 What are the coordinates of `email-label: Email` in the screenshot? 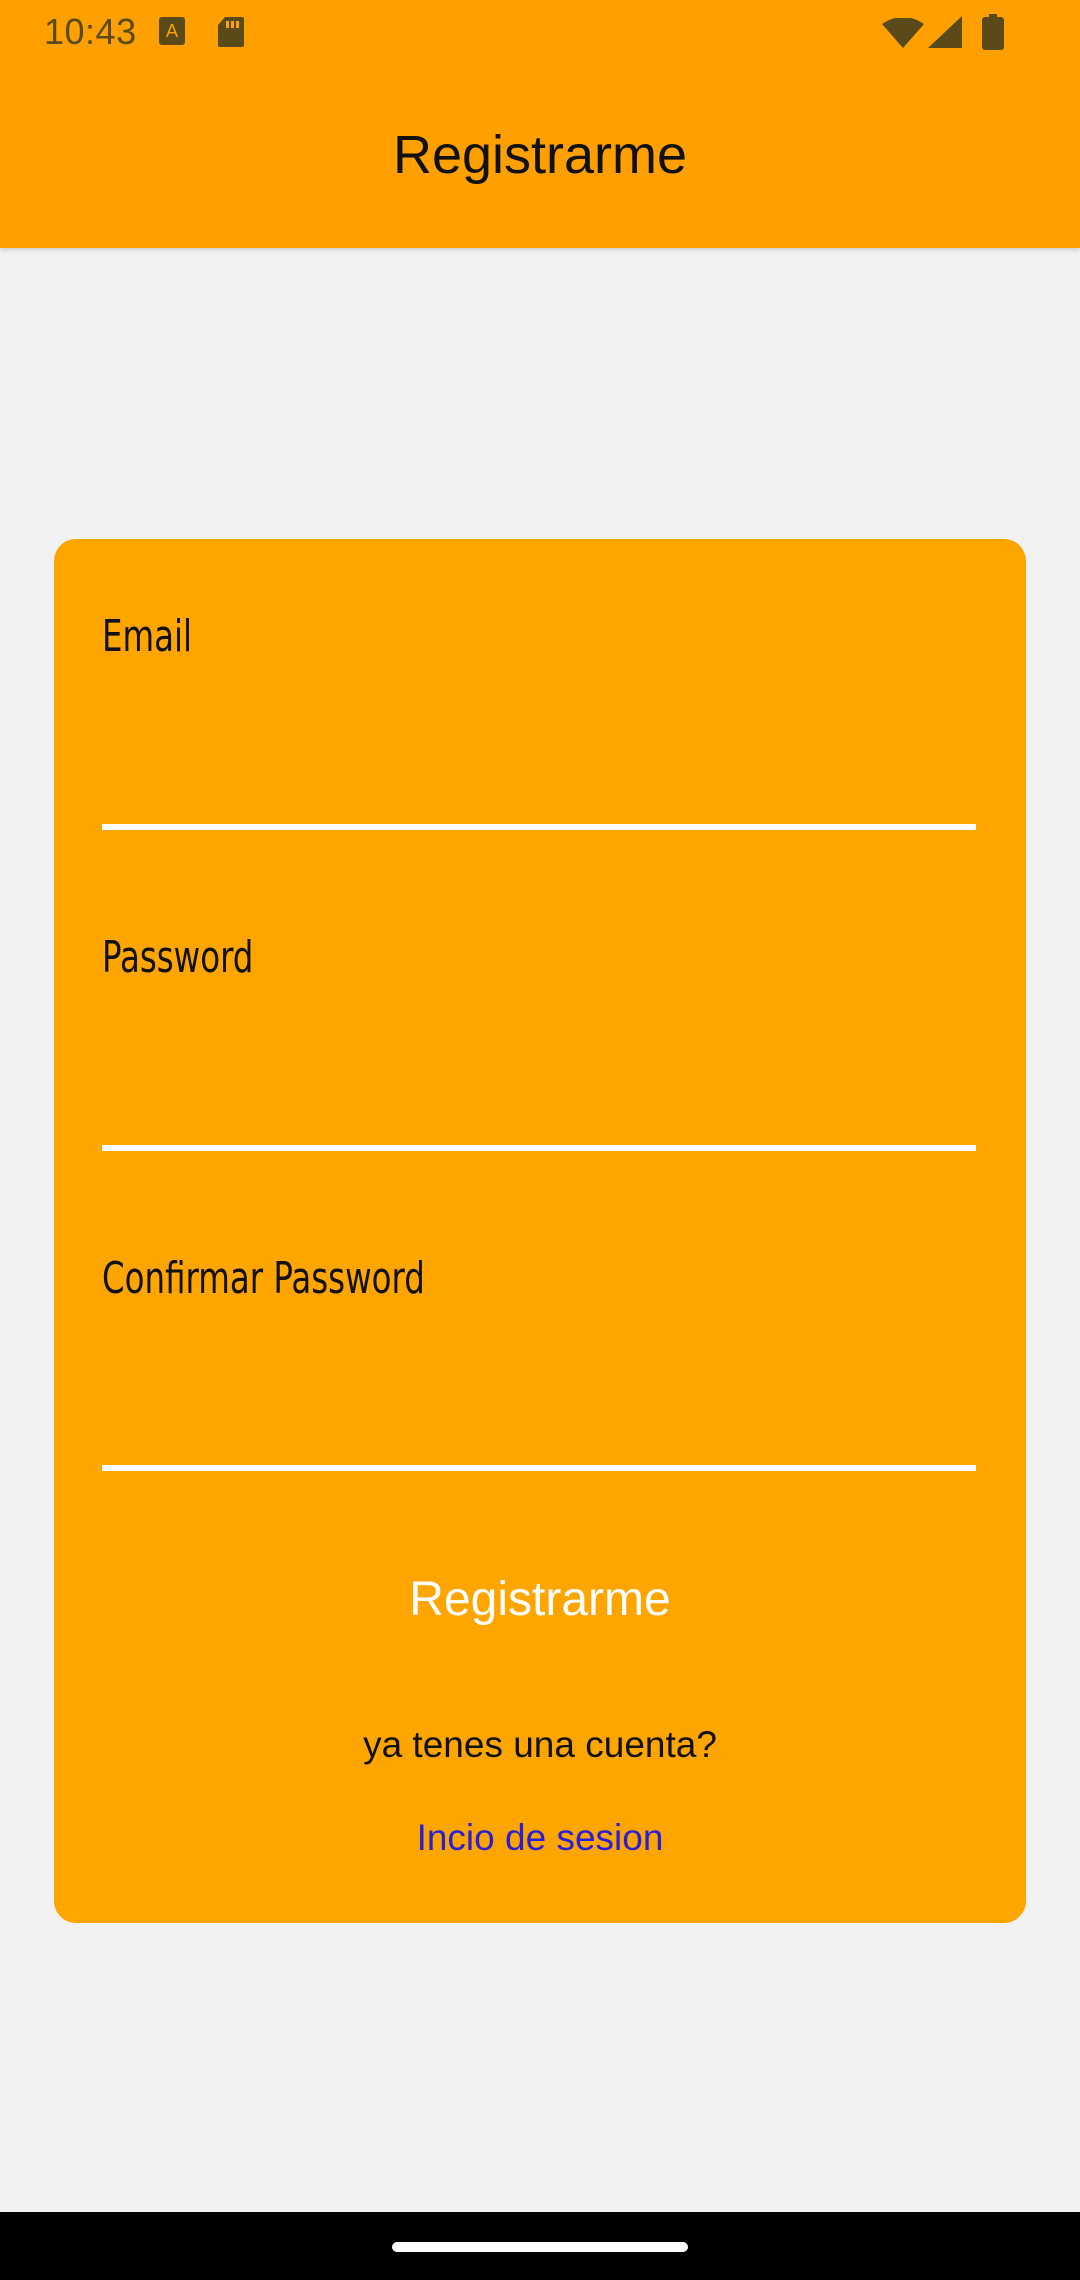 It's located at (147, 636).